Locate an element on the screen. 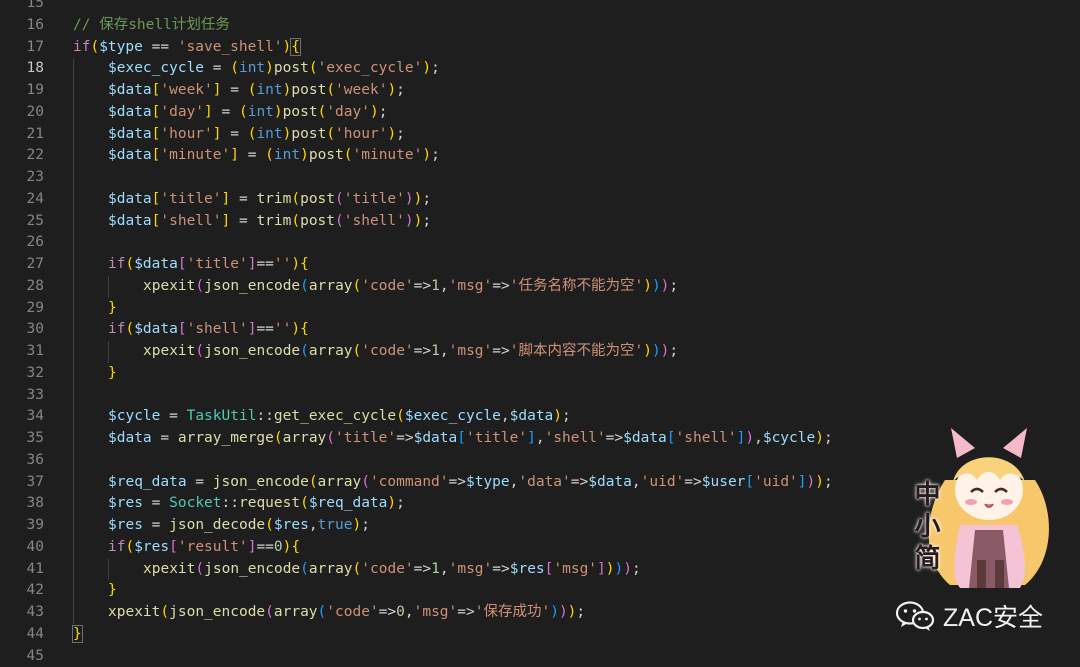 This screenshot has height=667, width=1080. line-number: 29 is located at coordinates (22, 309).